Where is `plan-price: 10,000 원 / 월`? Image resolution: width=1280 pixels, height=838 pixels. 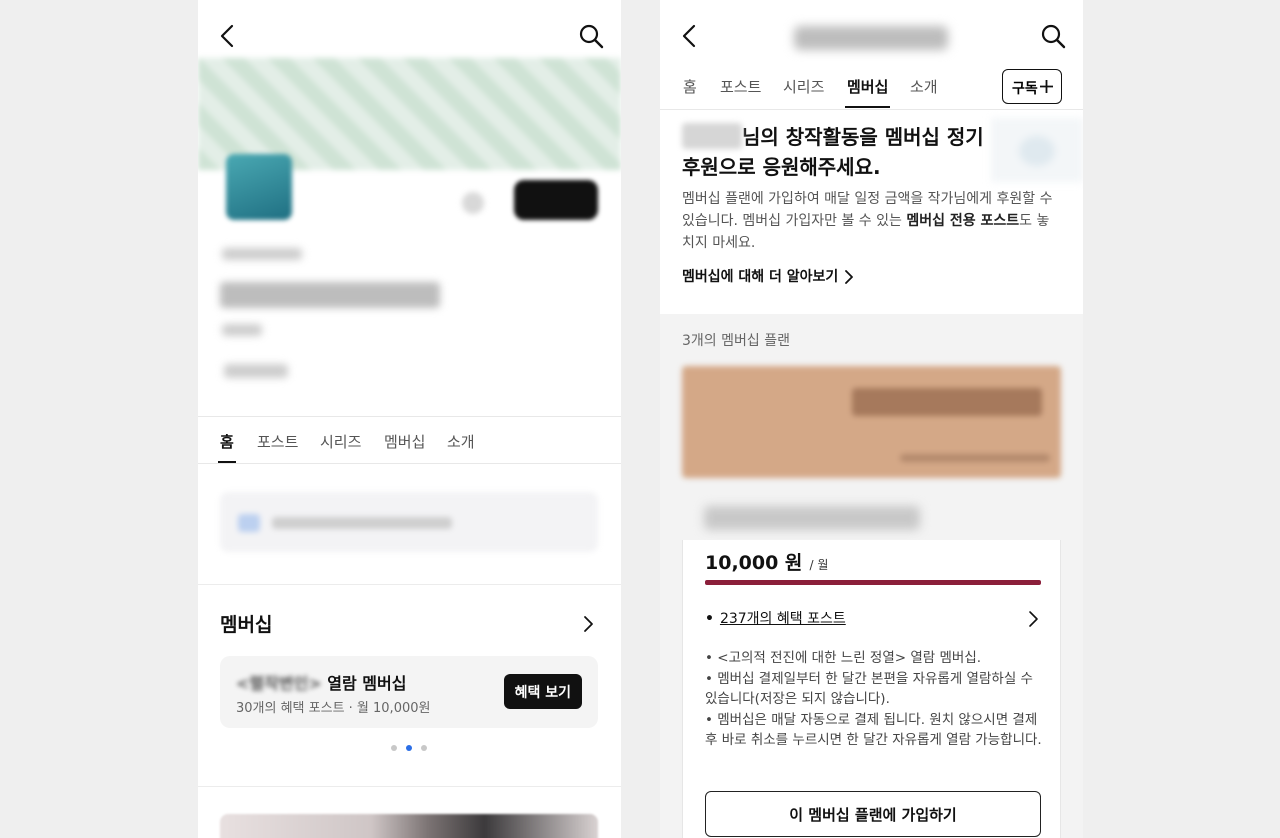 plan-price: 10,000 원 / 월 is located at coordinates (766, 561).